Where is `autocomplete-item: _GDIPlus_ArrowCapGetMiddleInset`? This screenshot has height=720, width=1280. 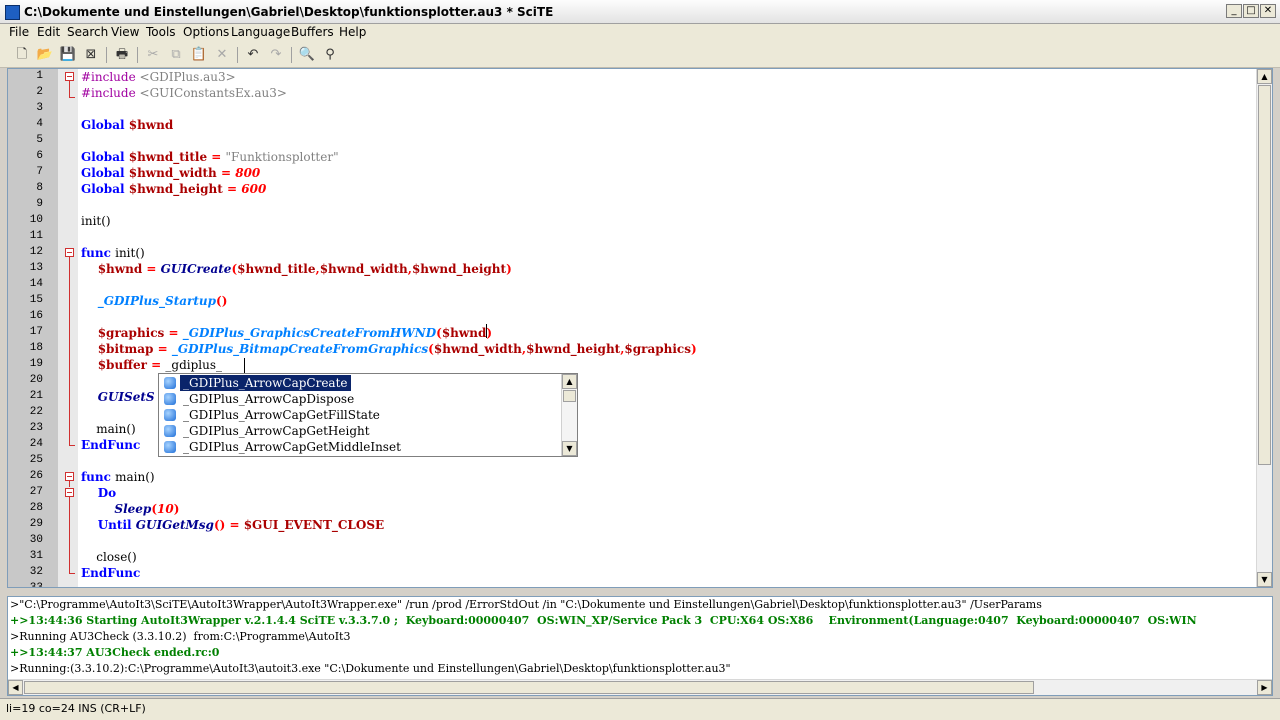 autocomplete-item: _GDIPlus_ArrowCapGetMiddleInset is located at coordinates (361, 447).